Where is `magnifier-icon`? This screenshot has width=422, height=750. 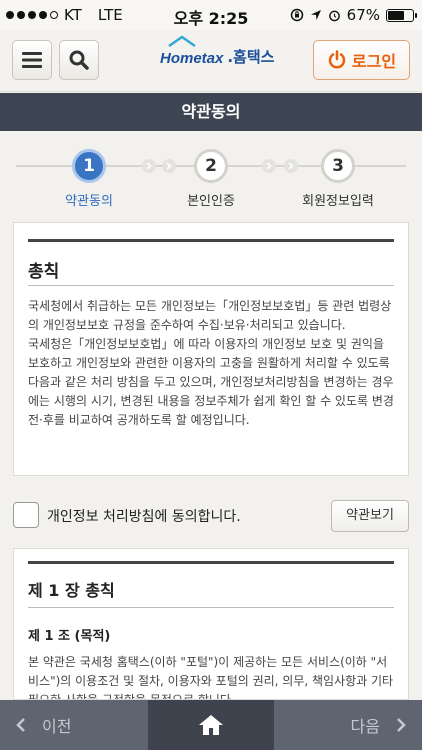 magnifier-icon is located at coordinates (79, 60).